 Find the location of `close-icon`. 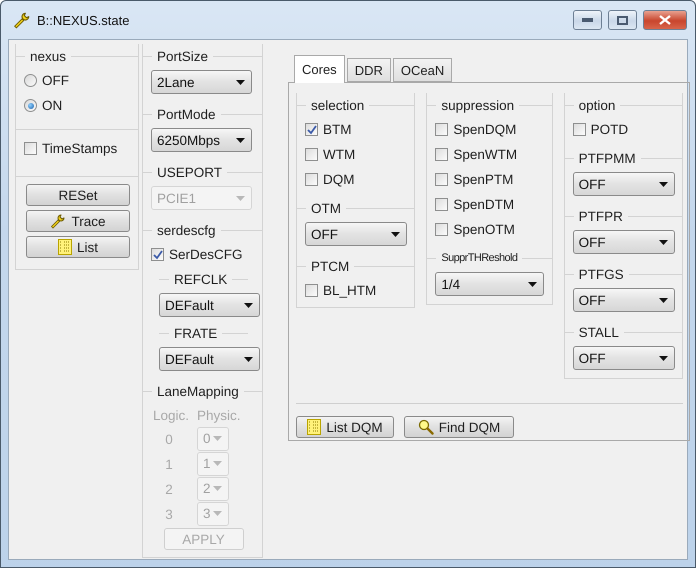

close-icon is located at coordinates (665, 20).